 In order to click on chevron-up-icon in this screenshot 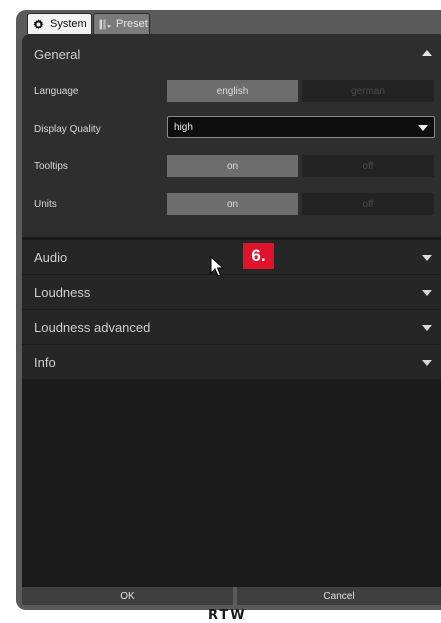, I will do `click(427, 53)`.